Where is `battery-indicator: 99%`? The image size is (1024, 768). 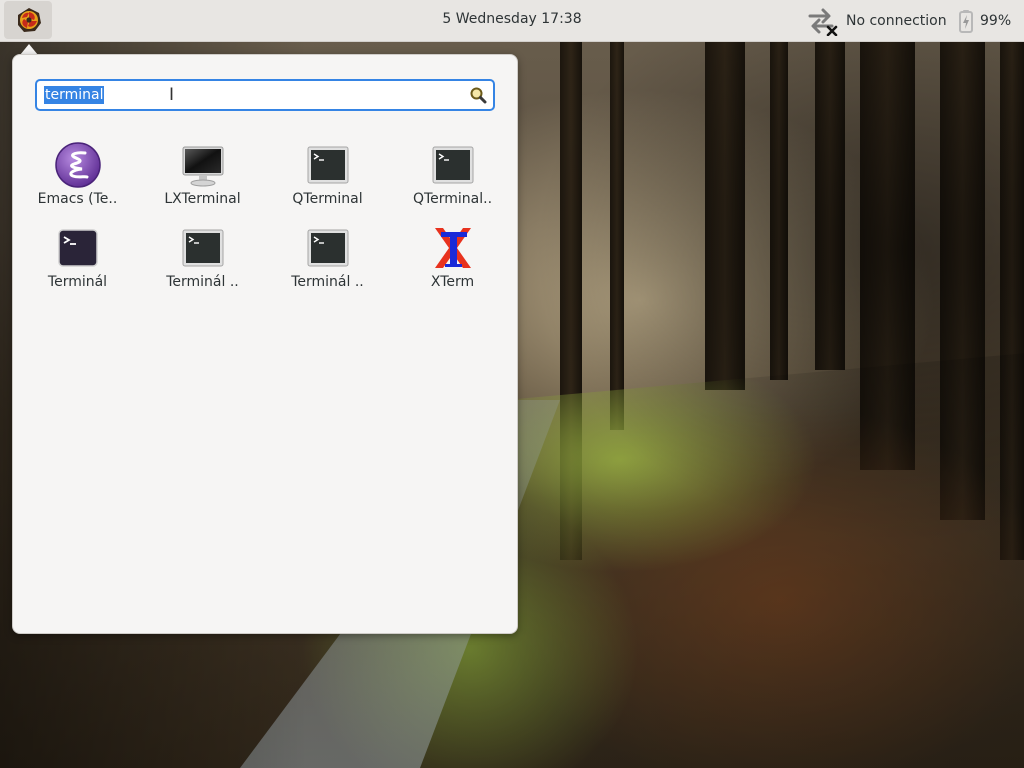 battery-indicator: 99% is located at coordinates (984, 21).